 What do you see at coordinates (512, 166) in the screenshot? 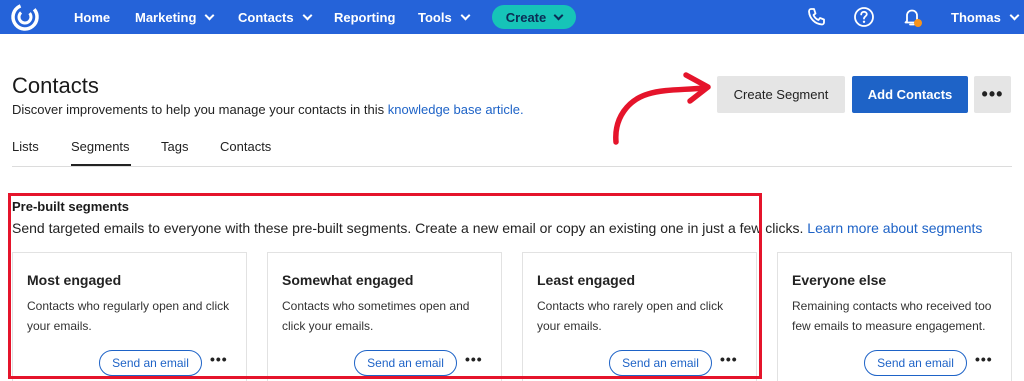
I see `tabs-divider` at bounding box center [512, 166].